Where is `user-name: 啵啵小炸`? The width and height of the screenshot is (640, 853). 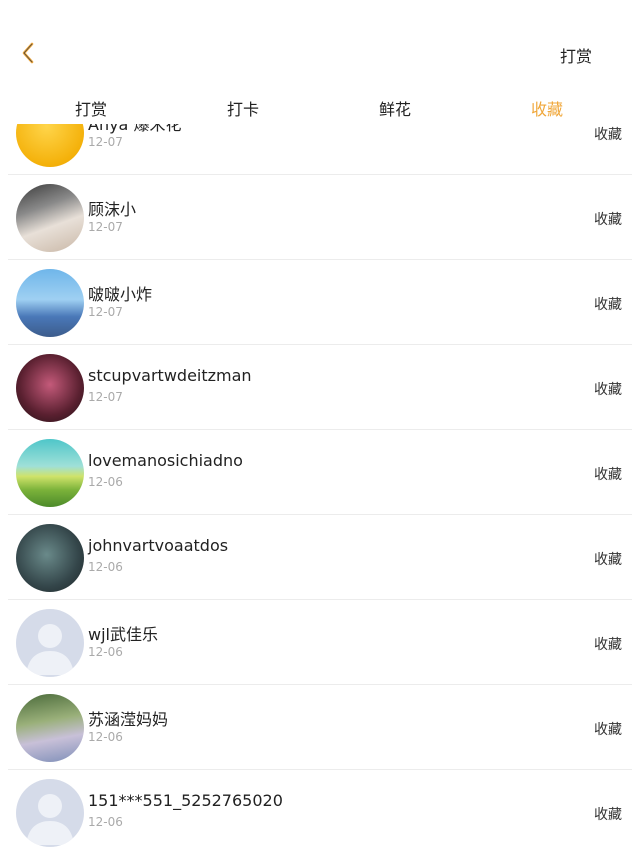
user-name: 啵啵小炸 is located at coordinates (120, 294).